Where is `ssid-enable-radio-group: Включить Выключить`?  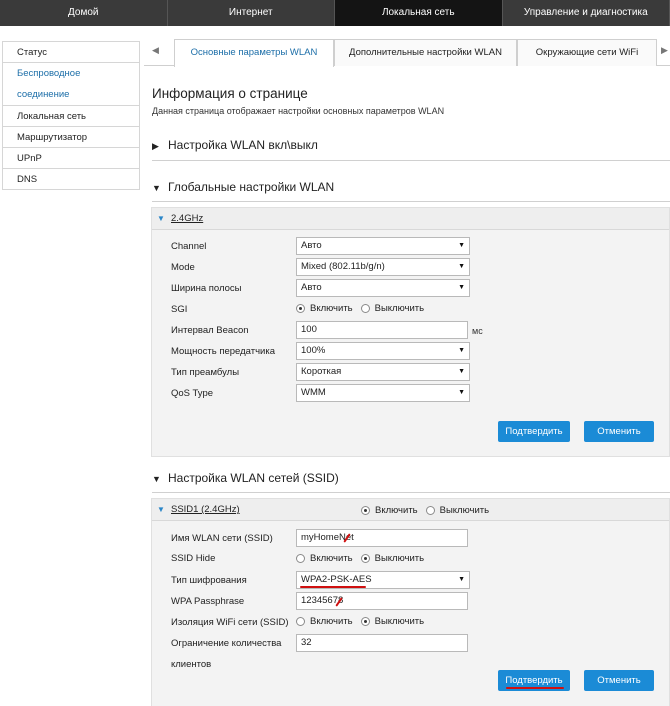
ssid-enable-radio-group: Включить Выключить is located at coordinates (429, 510).